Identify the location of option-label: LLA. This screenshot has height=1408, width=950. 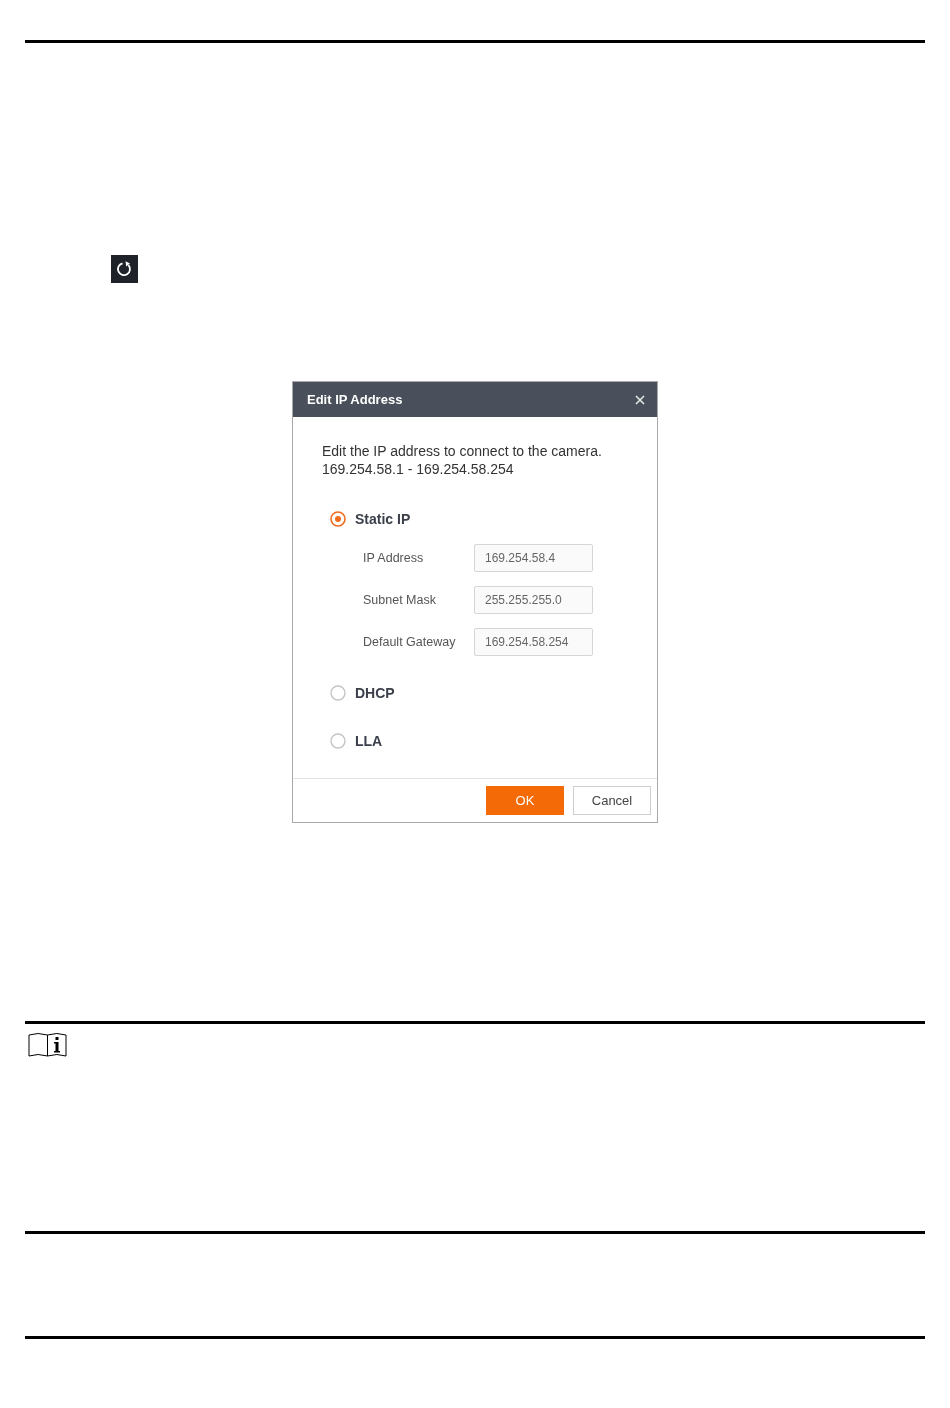
(369, 741).